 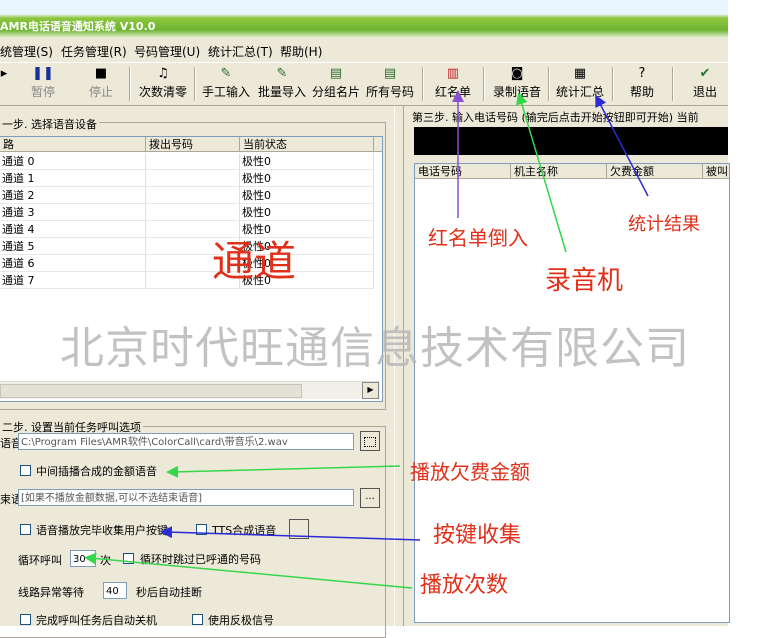 I want to click on arrow-recorder, so click(x=541, y=172).